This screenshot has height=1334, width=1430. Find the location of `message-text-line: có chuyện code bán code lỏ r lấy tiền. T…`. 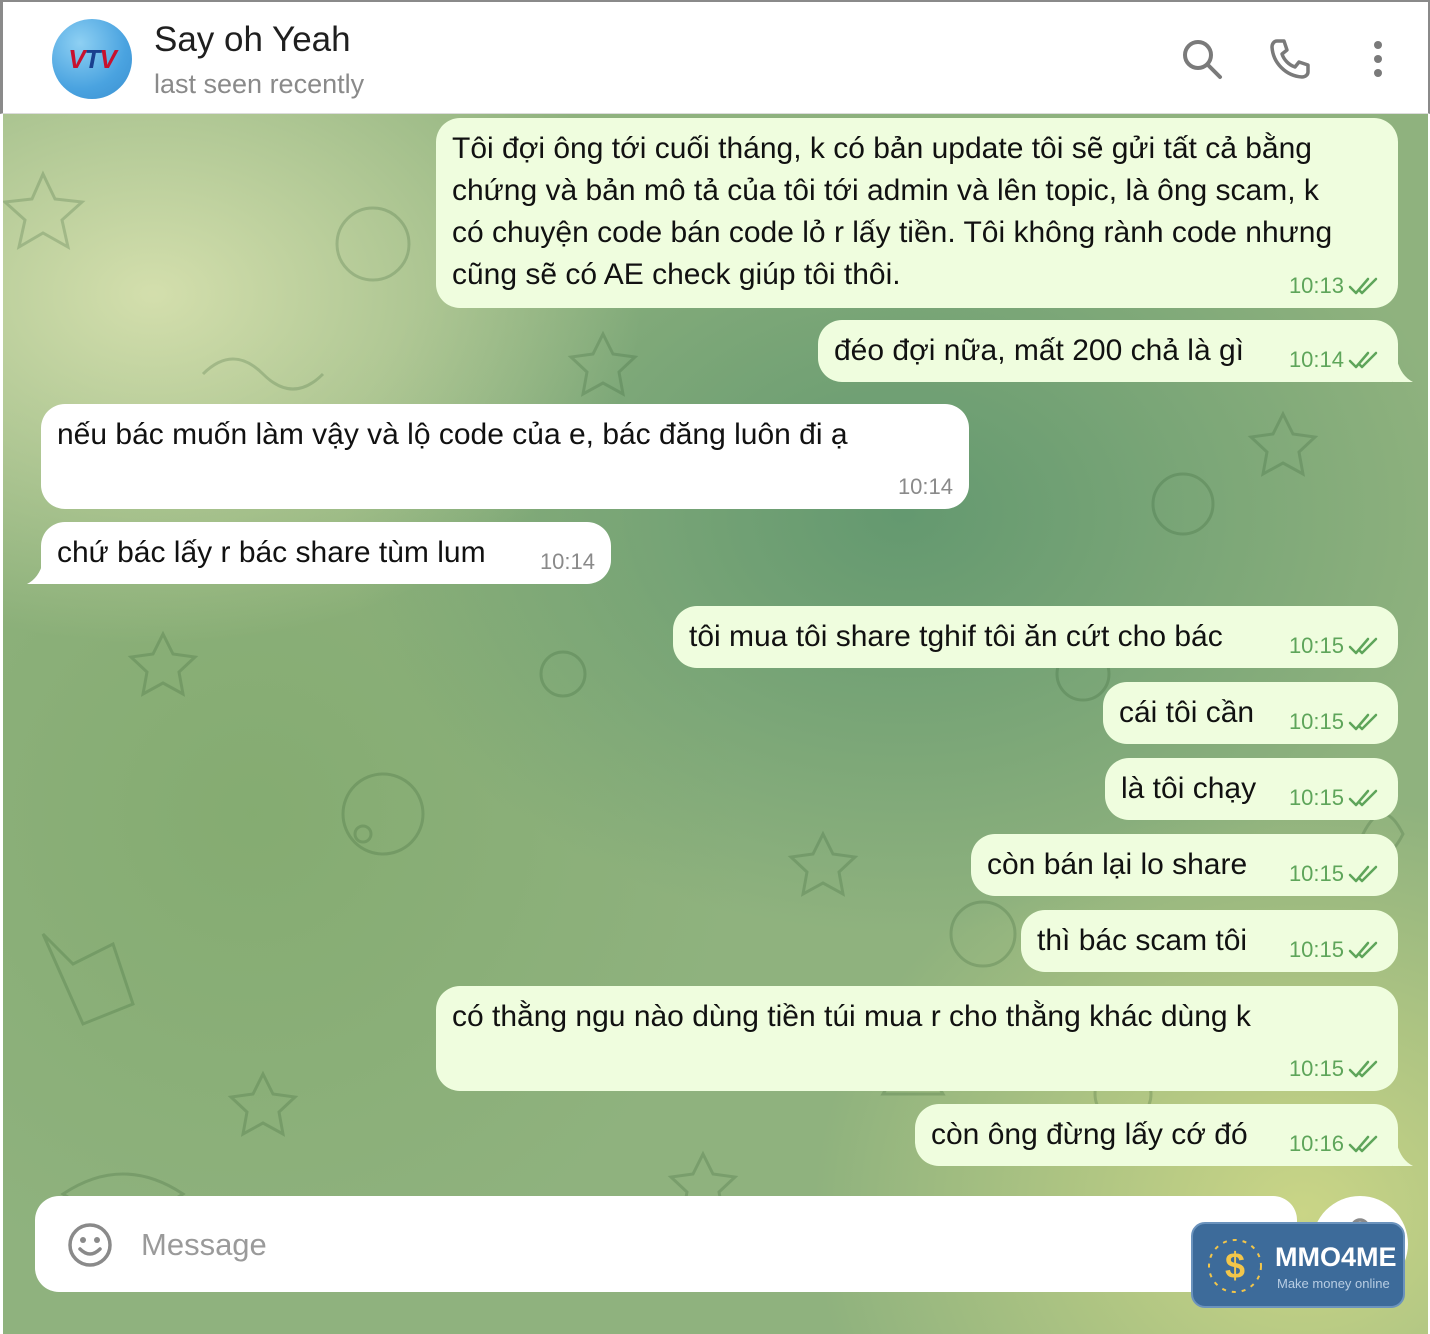

message-text-line: có chuyện code bán code lỏ r lấy tiền. T… is located at coordinates (892, 232).